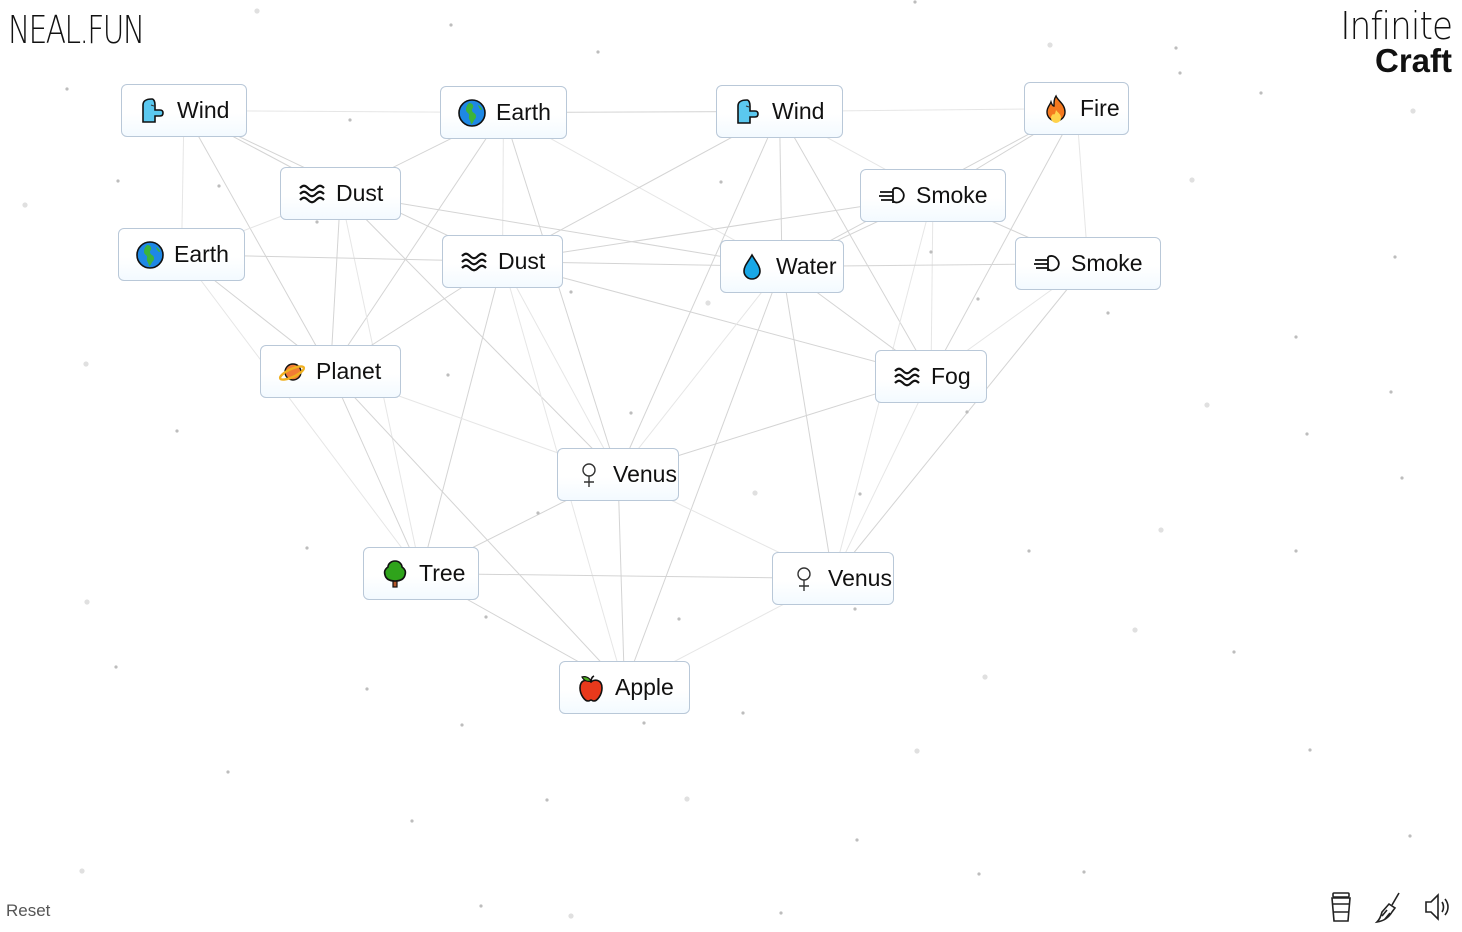 The width and height of the screenshot is (1462, 932). I want to click on reset-button: Reset, so click(28, 911).